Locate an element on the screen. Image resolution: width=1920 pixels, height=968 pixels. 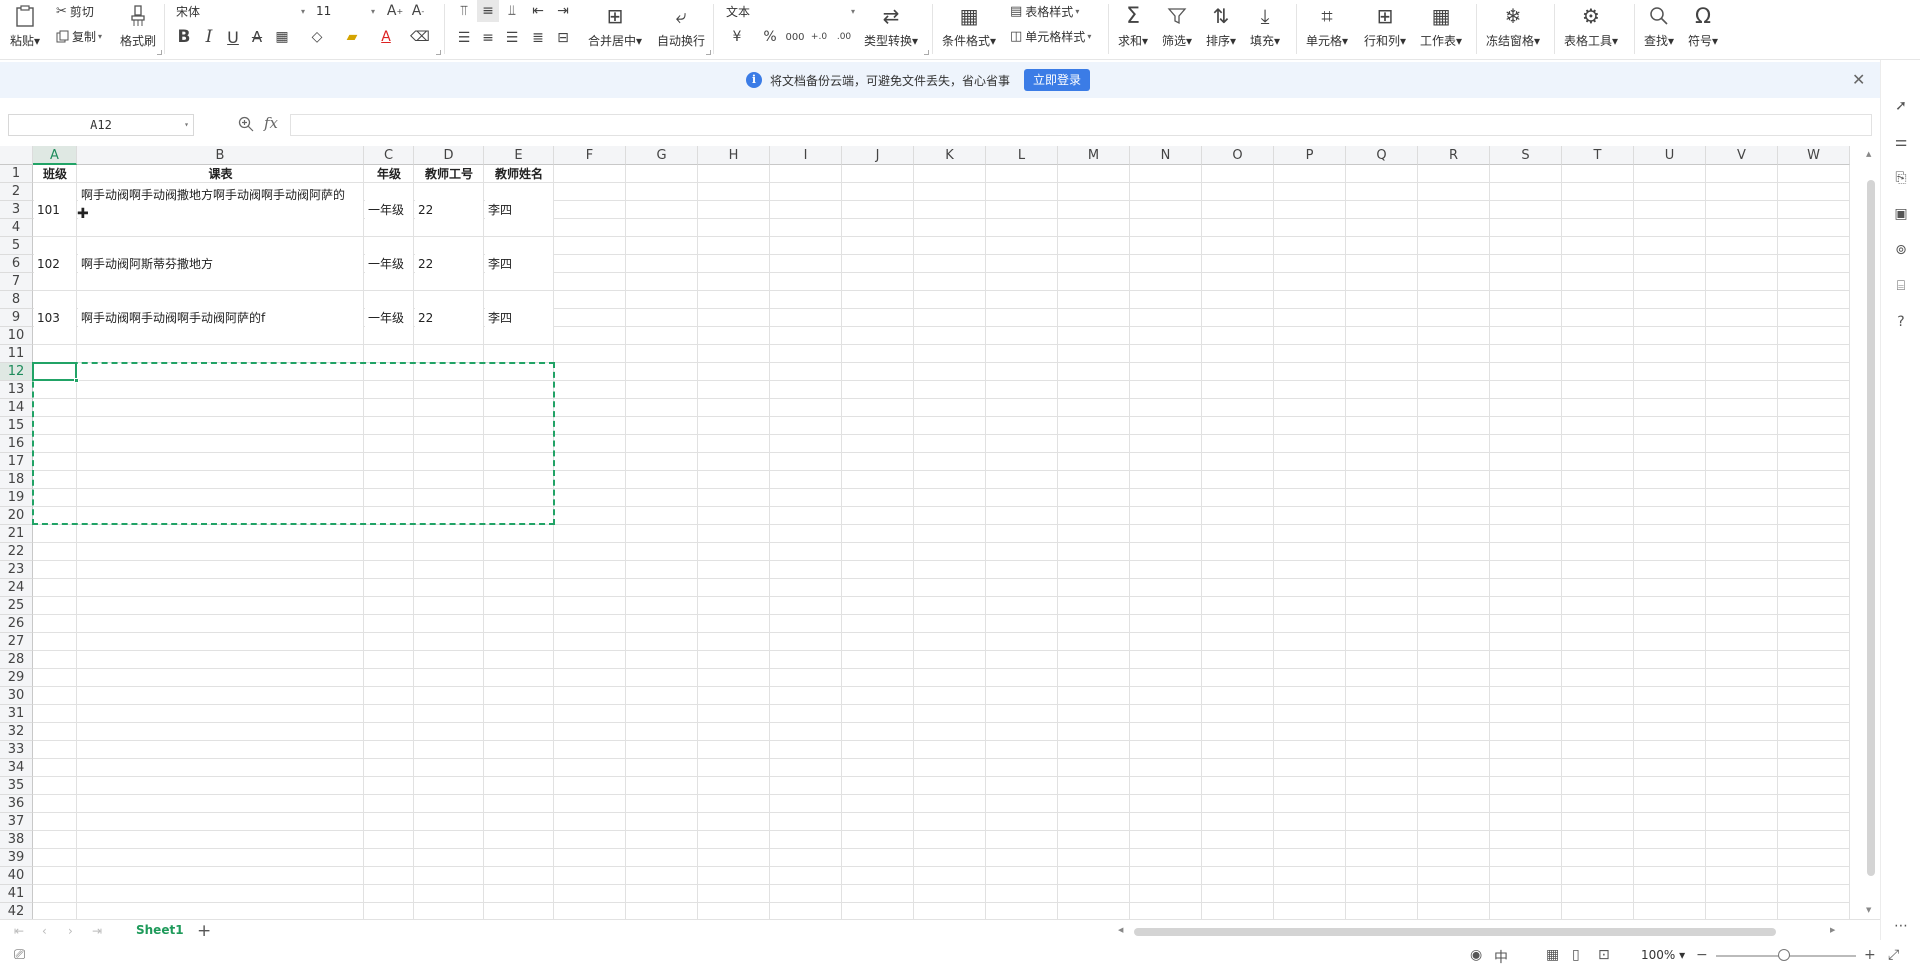
column-header-d: D is located at coordinates (449, 155).